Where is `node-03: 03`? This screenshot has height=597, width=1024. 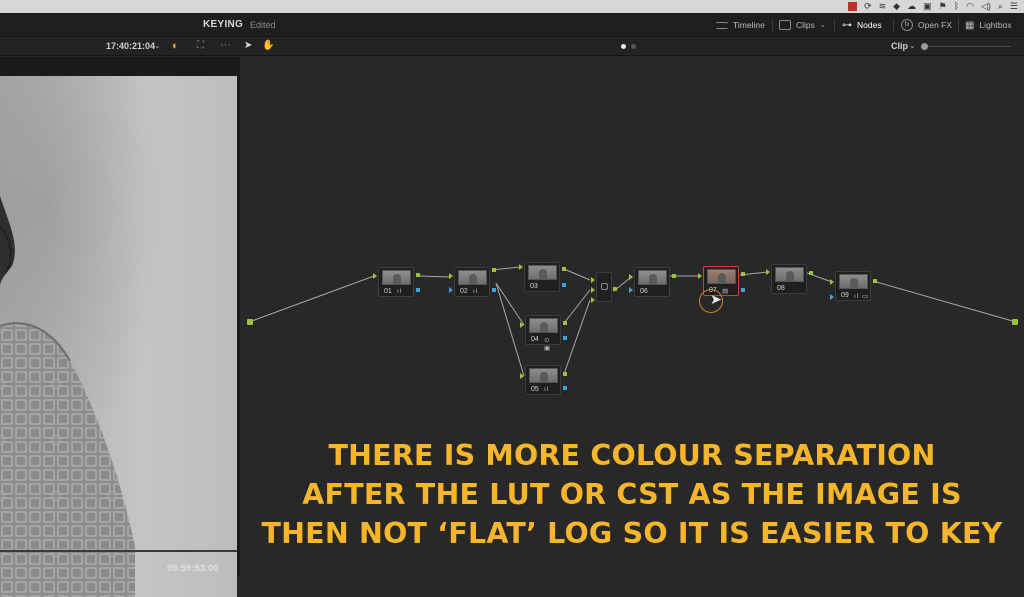
node-03: 03 is located at coordinates (542, 277).